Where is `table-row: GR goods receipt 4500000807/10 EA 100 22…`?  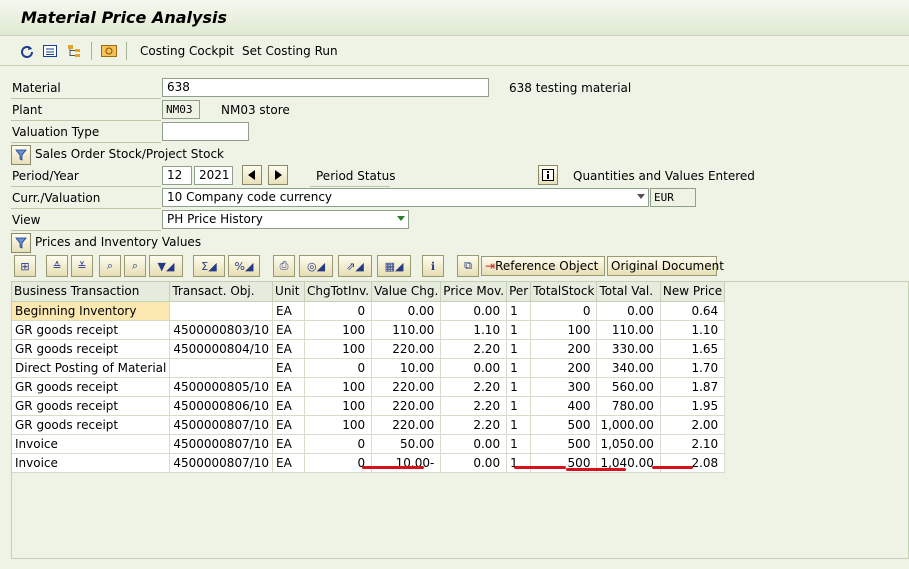 table-row: GR goods receipt 4500000807/10 EA 100 22… is located at coordinates (369, 425).